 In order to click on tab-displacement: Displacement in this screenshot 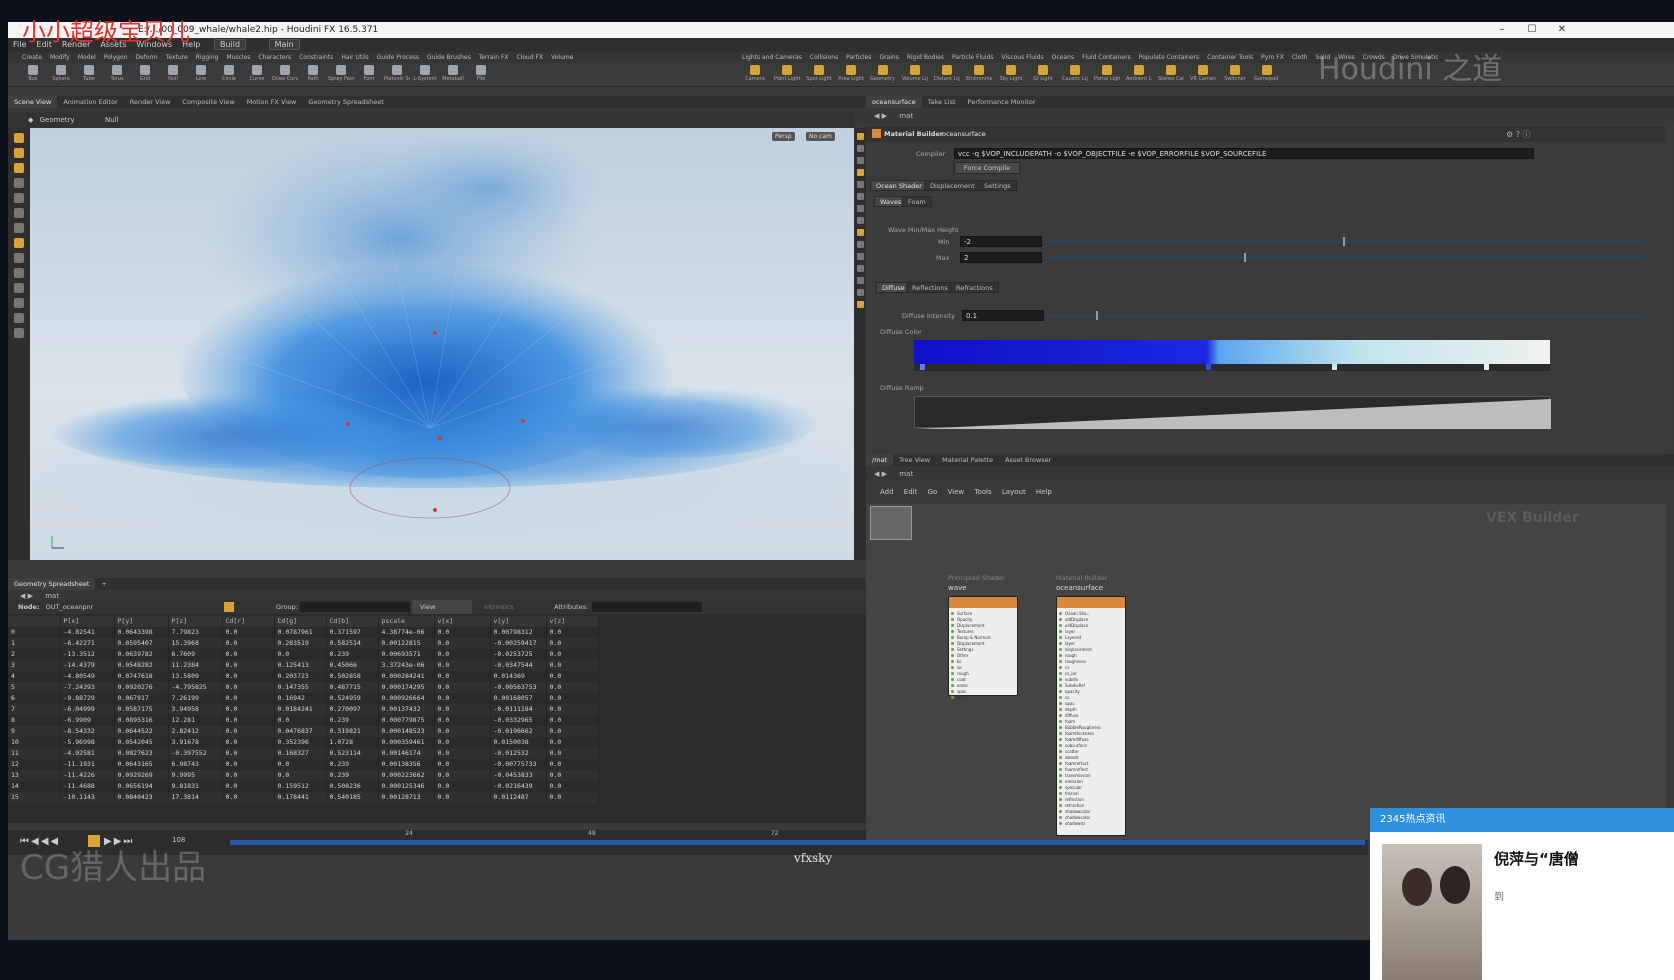, I will do `click(952, 185)`.